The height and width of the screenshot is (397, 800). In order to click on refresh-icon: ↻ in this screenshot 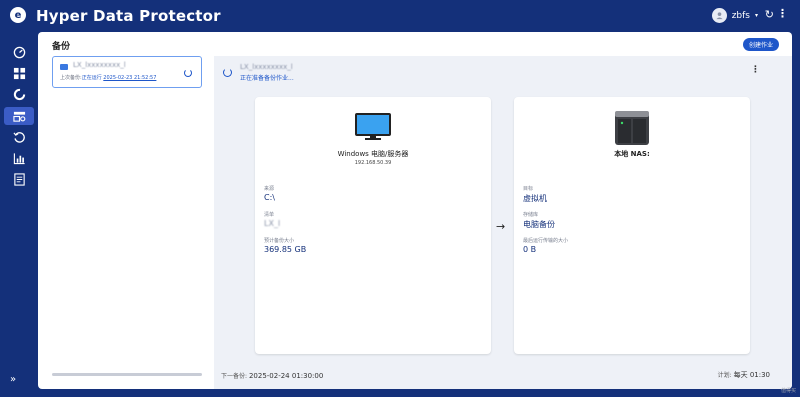, I will do `click(769, 14)`.